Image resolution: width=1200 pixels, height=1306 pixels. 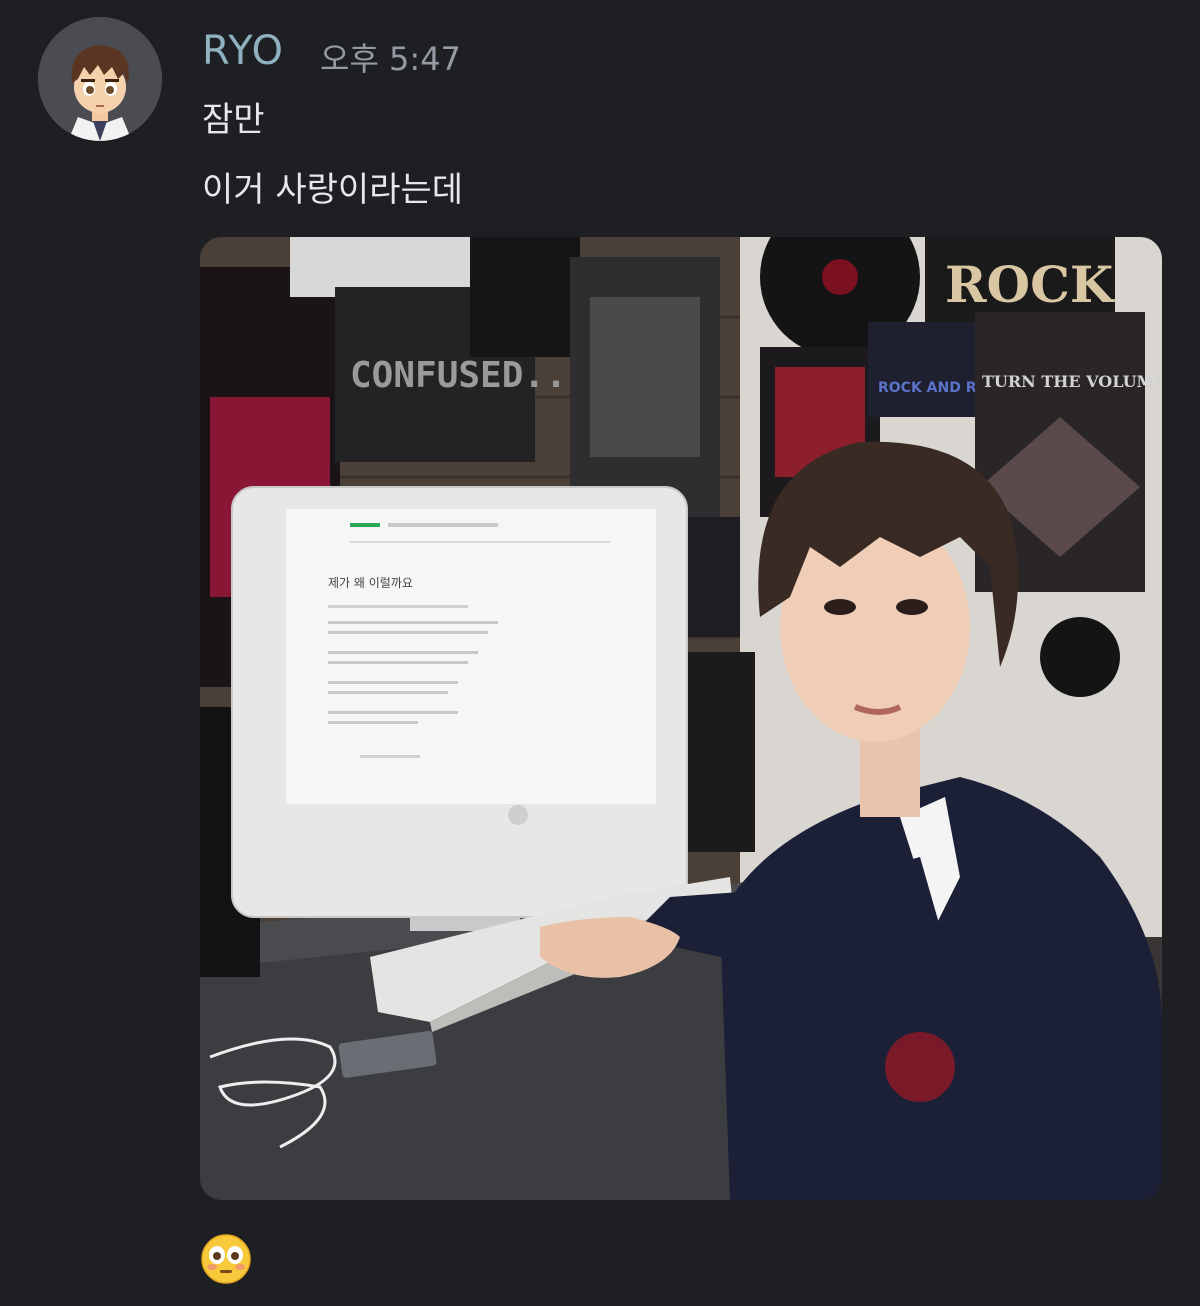 I want to click on screen-title: 제가 왜 이럴까요, so click(x=370, y=583).